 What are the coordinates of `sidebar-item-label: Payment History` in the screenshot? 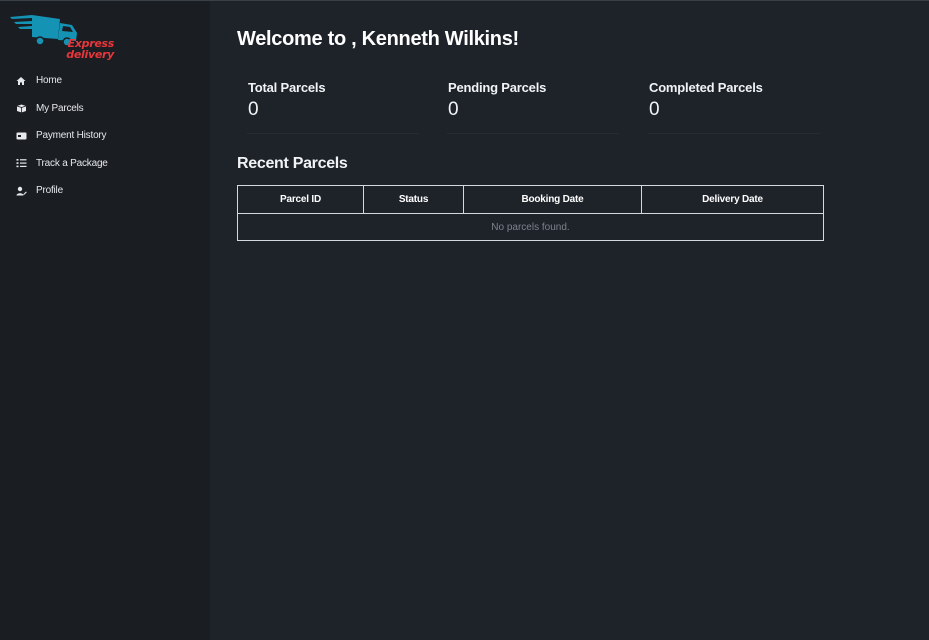 It's located at (71, 136).